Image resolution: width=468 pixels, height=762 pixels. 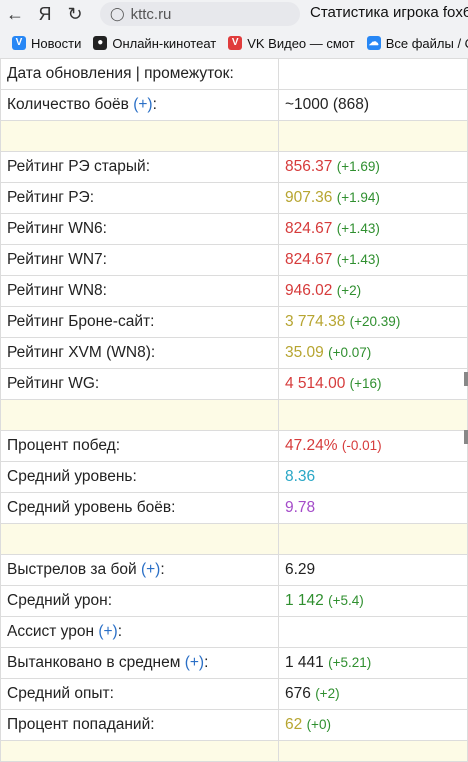 What do you see at coordinates (139, 632) in the screenshot?
I see `row-label: Ассист урон (+):` at bounding box center [139, 632].